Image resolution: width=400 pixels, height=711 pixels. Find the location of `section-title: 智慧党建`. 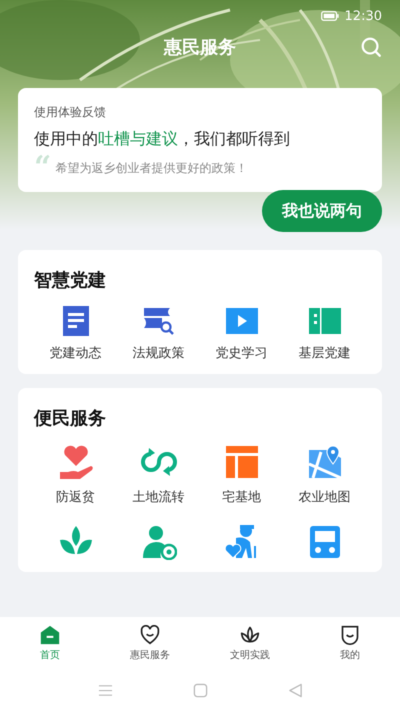

section-title: 智慧党建 is located at coordinates (70, 280).